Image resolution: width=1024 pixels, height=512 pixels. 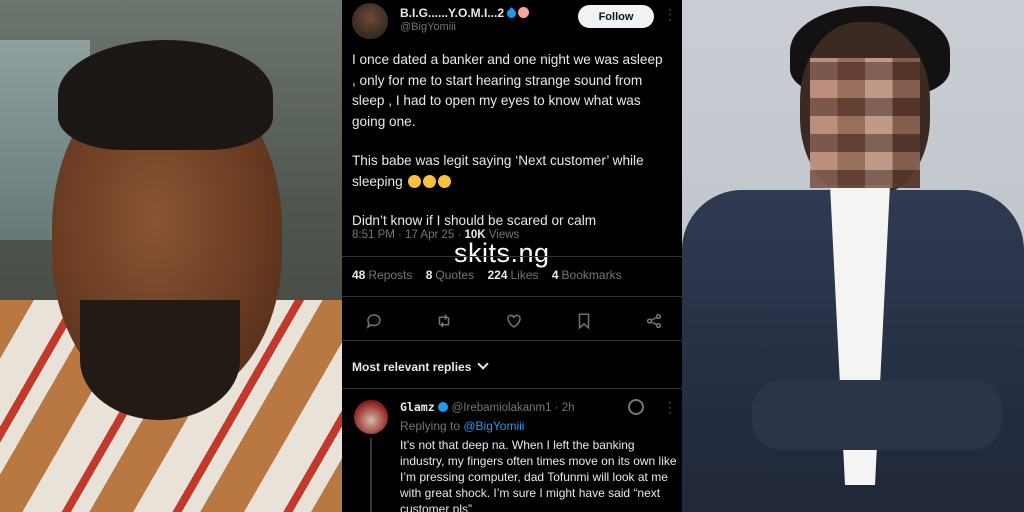 I want to click on reposts-count: 48, so click(x=359, y=275).